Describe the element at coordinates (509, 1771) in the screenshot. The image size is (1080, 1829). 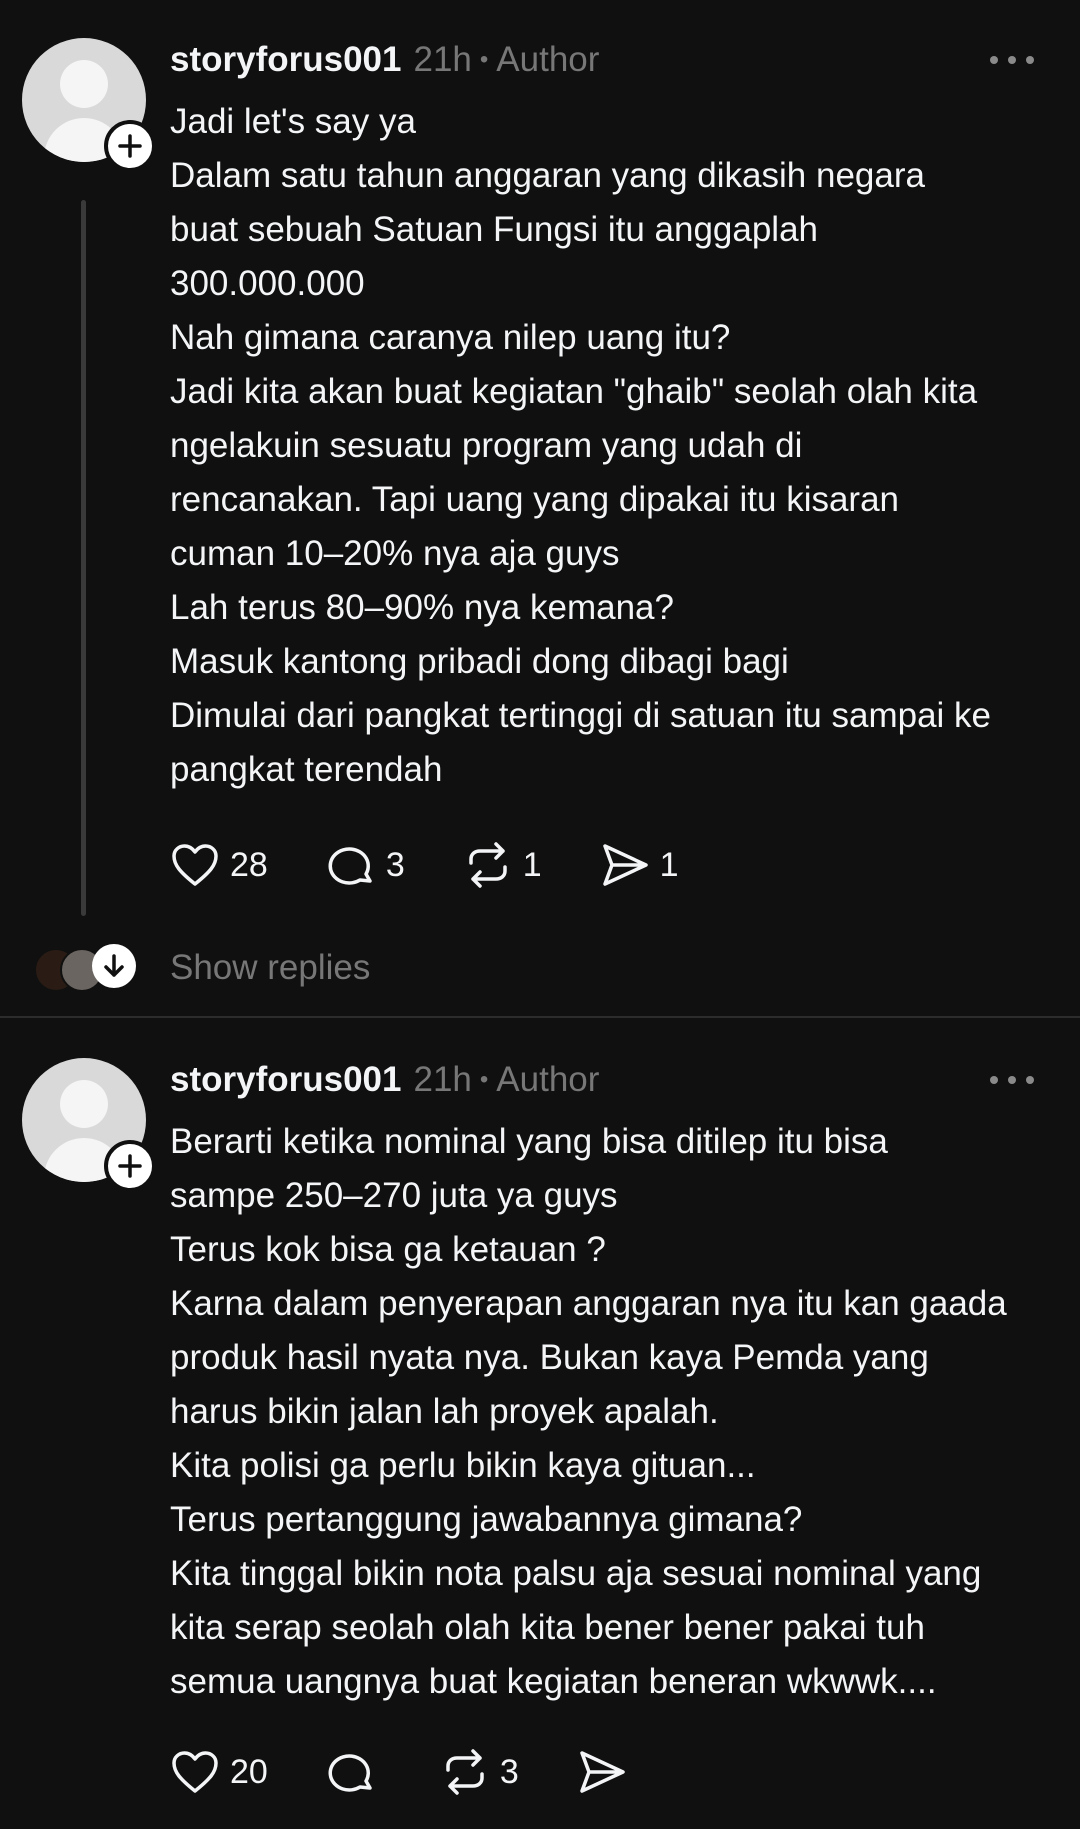
I see `repost-count: 3` at that location.